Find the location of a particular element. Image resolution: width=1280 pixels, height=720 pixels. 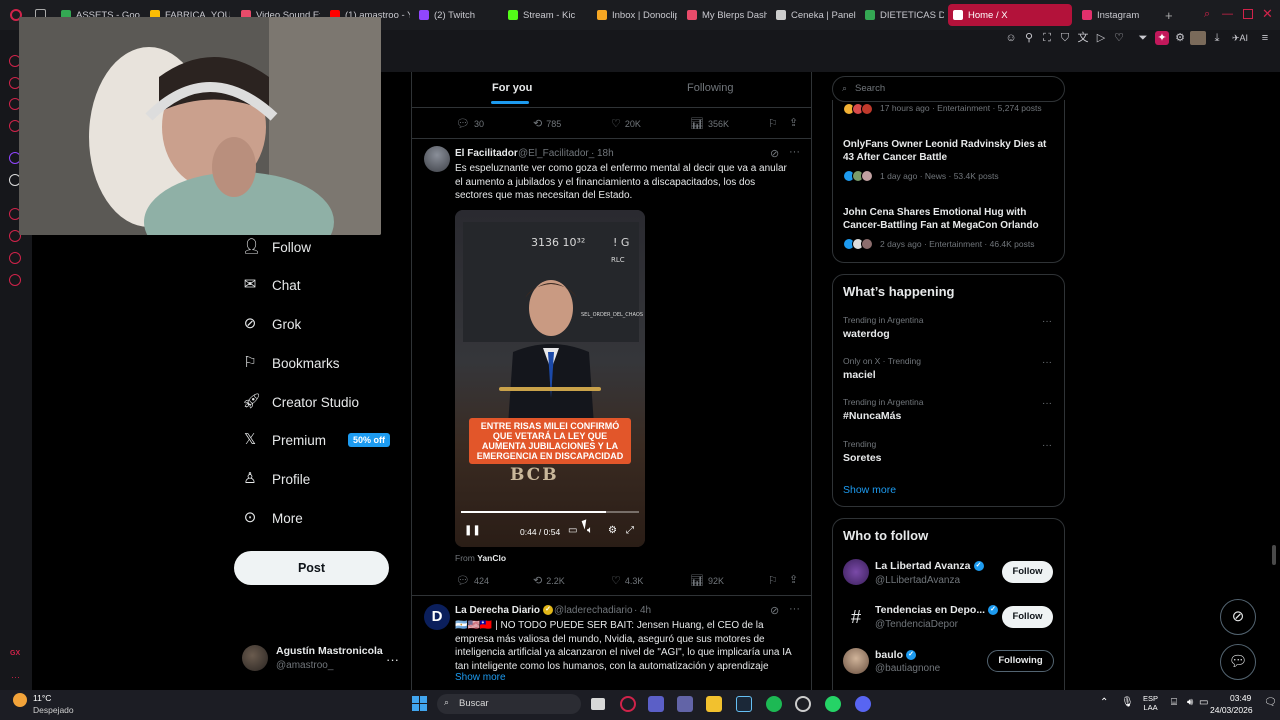

share-icon: ⇪ is located at coordinates (793, 579).